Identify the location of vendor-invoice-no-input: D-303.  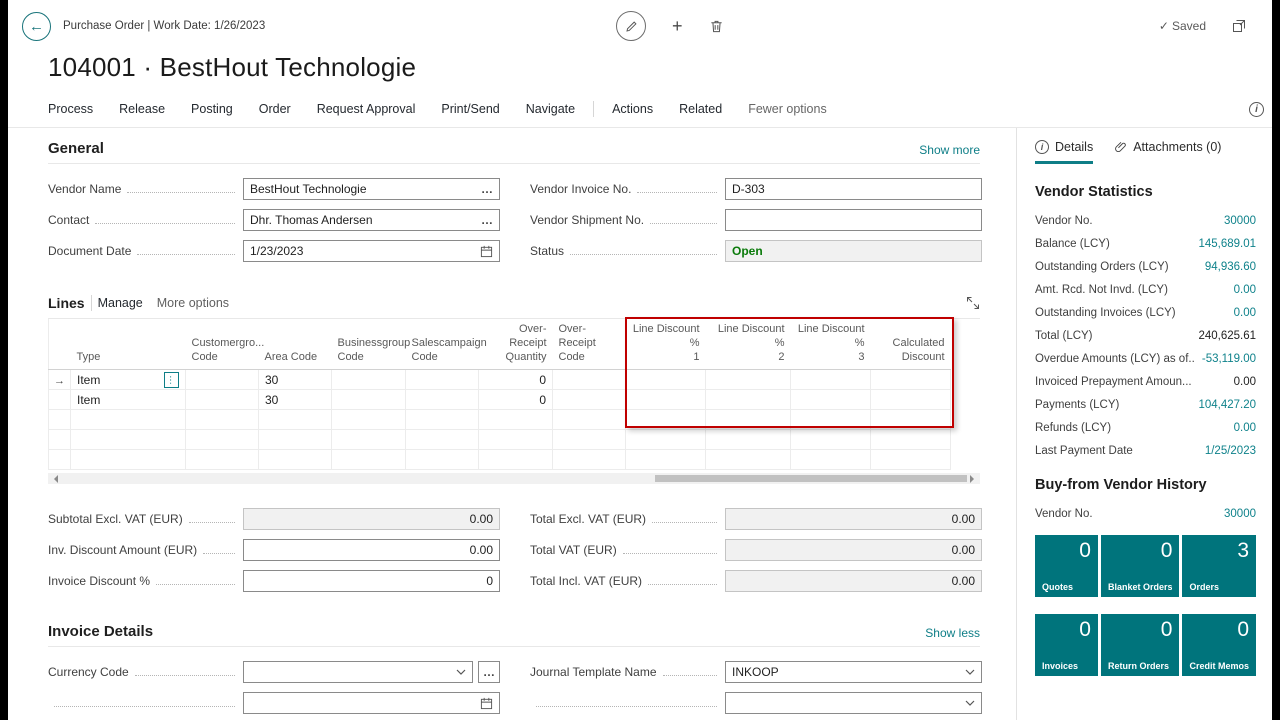
(853, 189).